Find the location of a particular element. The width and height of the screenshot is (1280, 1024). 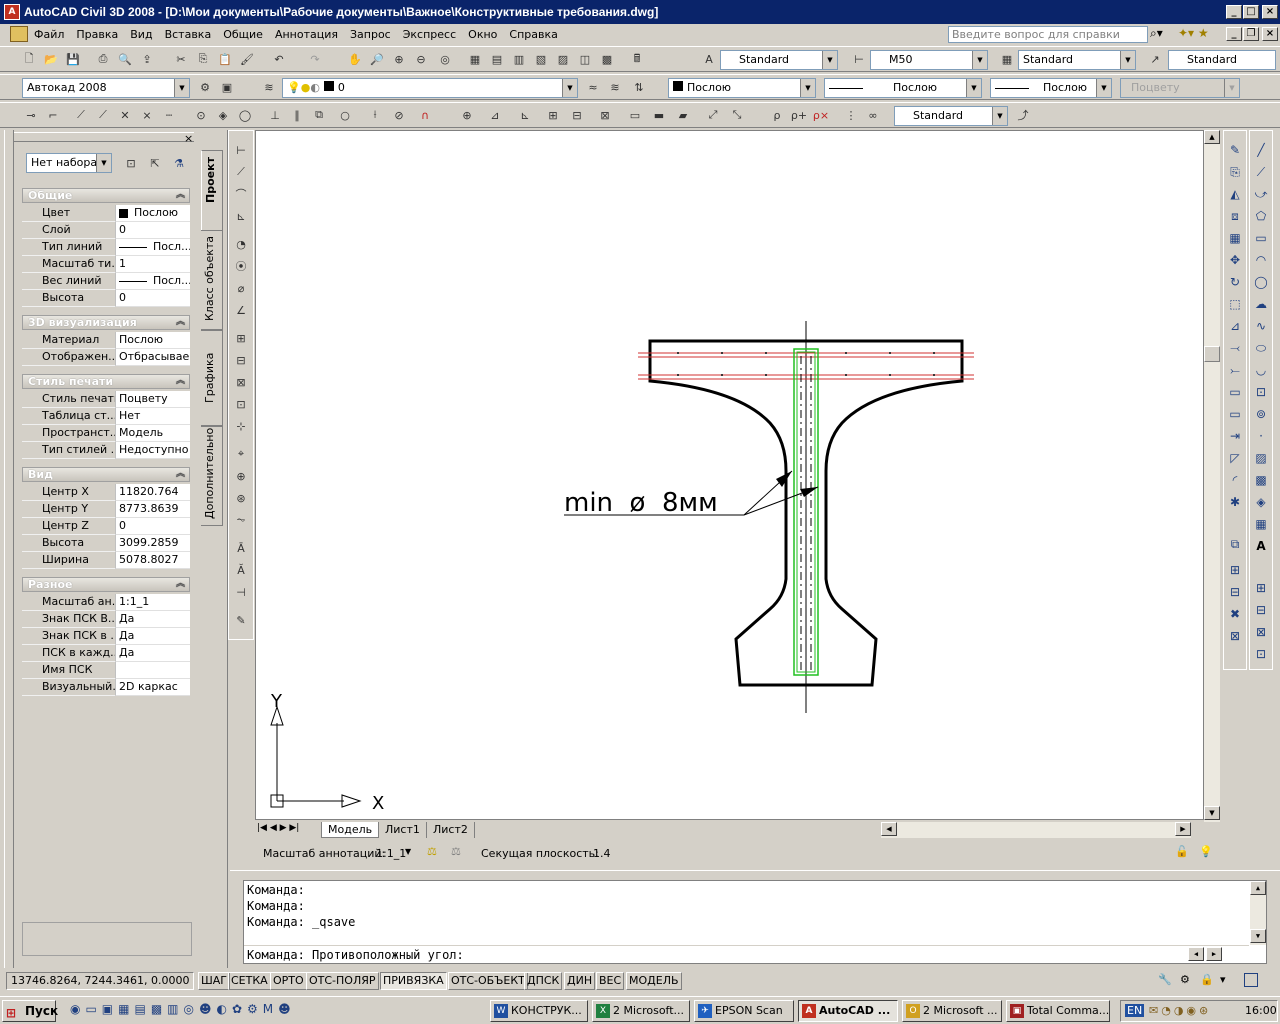

linetype-select: Послою ▼ is located at coordinates (903, 88).